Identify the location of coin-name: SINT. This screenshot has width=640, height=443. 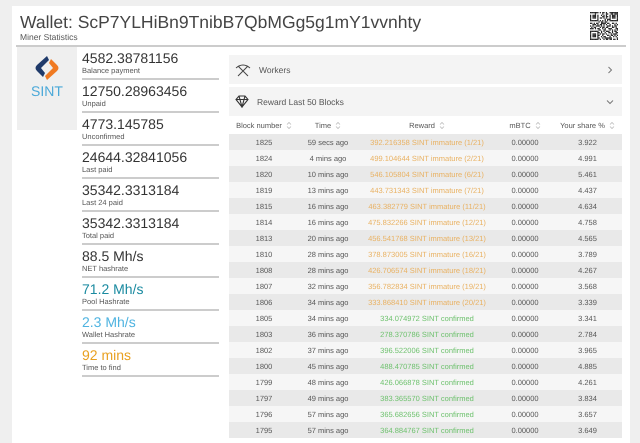
(47, 91).